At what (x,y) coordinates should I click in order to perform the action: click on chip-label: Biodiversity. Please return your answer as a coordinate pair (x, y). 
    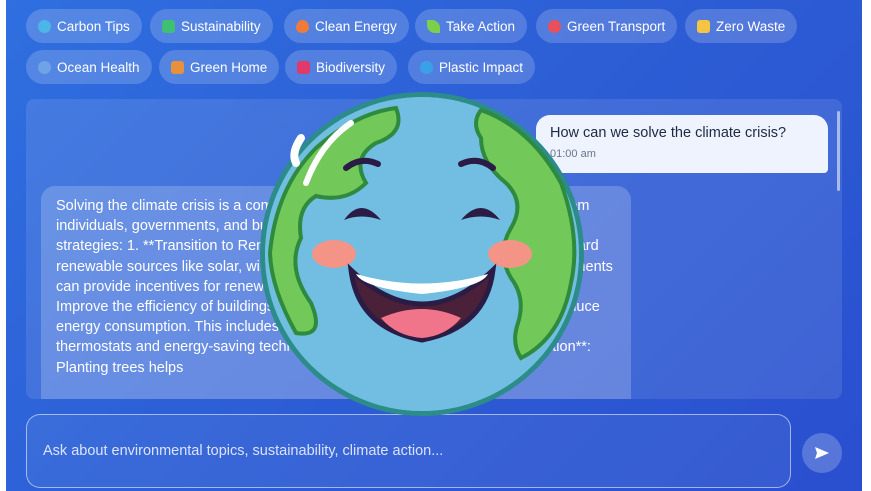
    Looking at the image, I should click on (351, 67).